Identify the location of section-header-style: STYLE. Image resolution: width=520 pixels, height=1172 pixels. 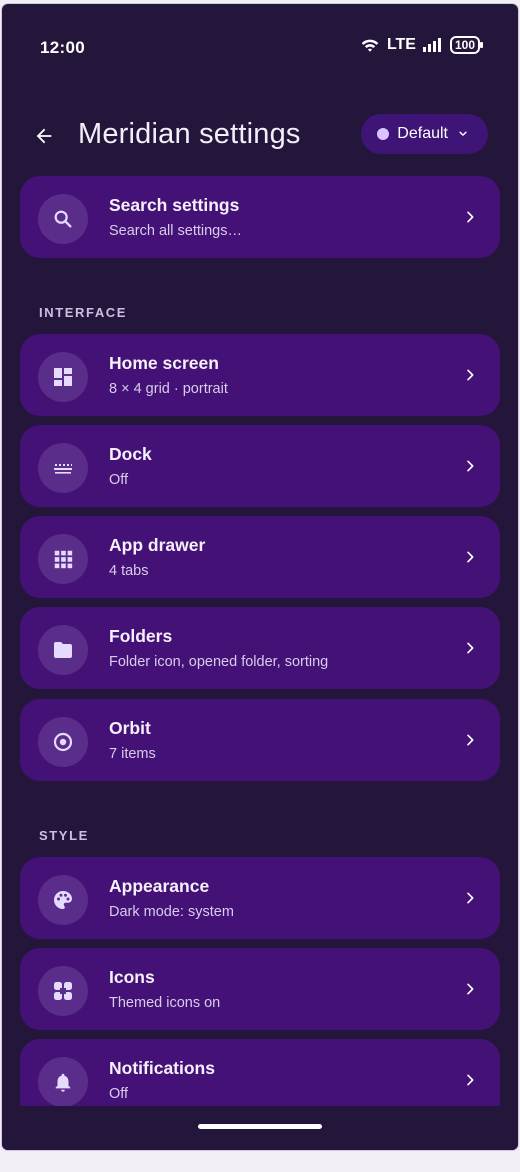
(64, 835).